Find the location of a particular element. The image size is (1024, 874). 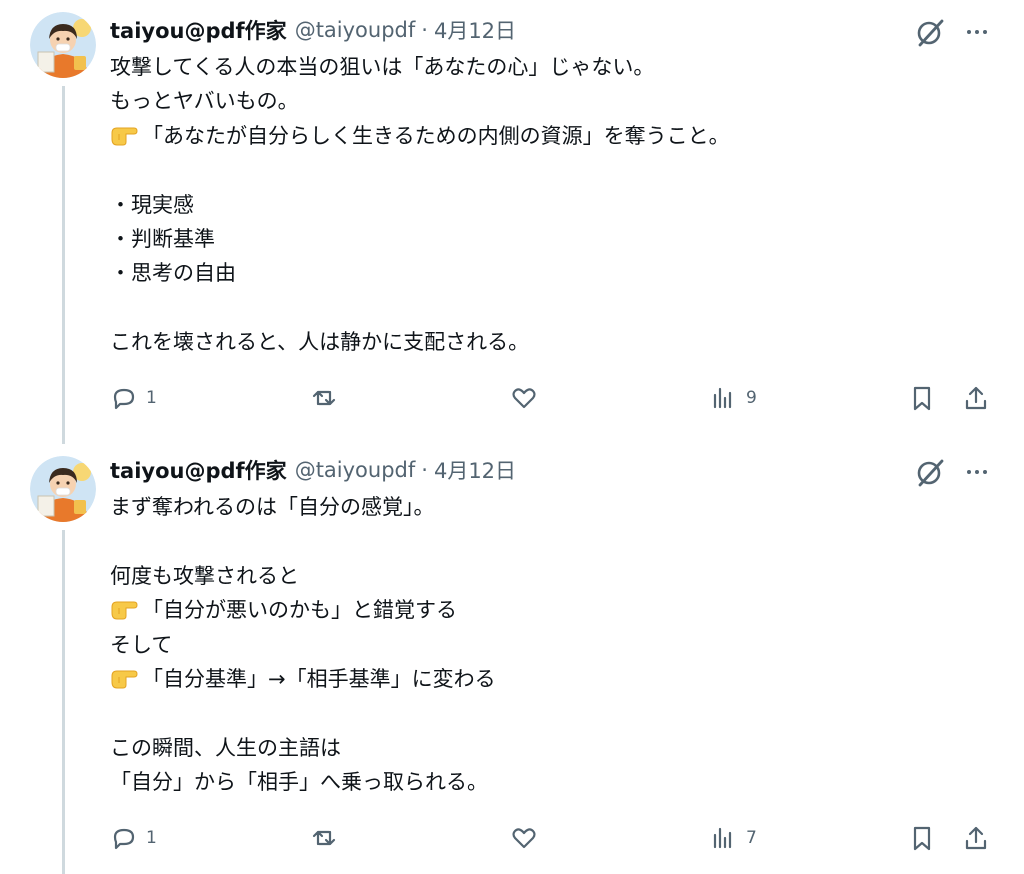

post-text-line: これを壊されると、人は静かに支配される。 is located at coordinates (320, 342).